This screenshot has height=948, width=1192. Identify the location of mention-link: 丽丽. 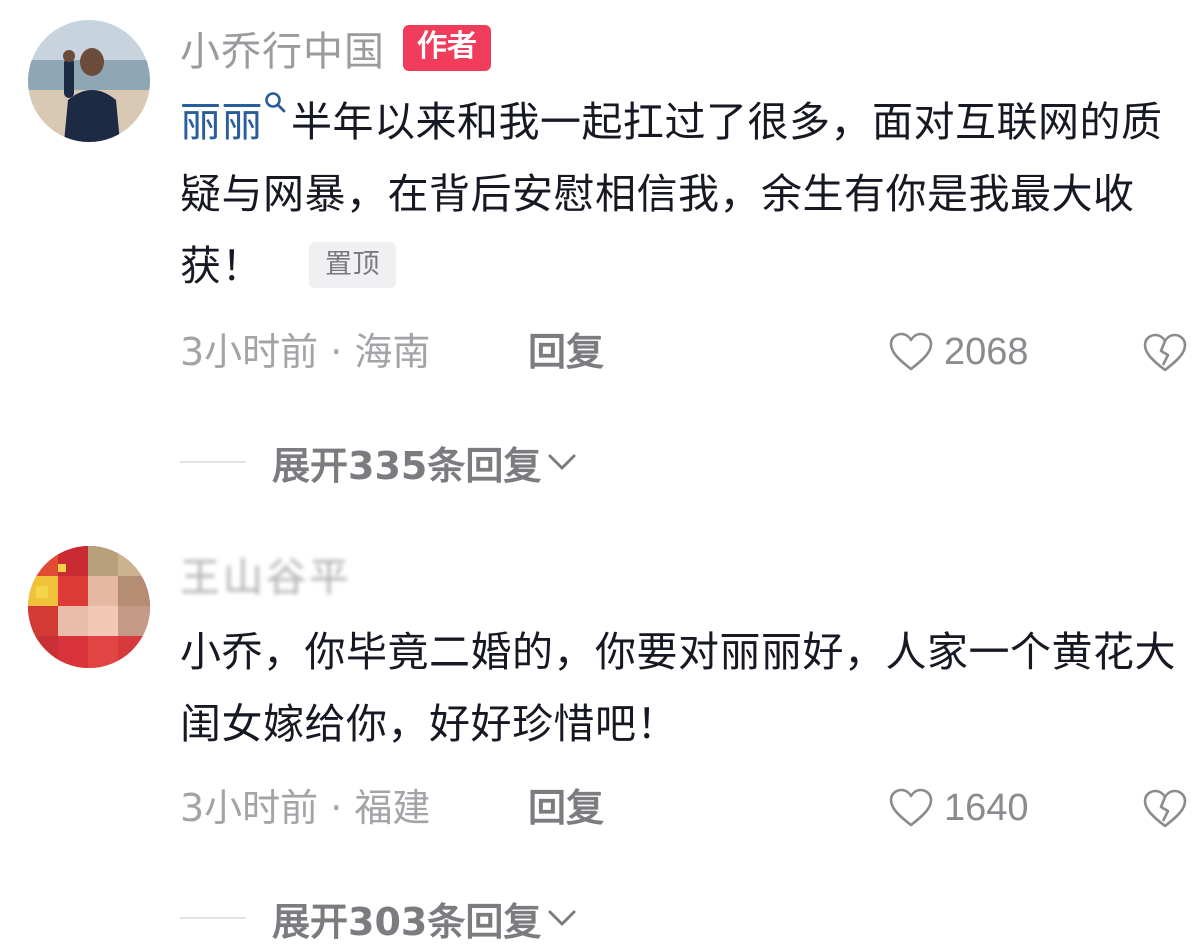
(221, 122).